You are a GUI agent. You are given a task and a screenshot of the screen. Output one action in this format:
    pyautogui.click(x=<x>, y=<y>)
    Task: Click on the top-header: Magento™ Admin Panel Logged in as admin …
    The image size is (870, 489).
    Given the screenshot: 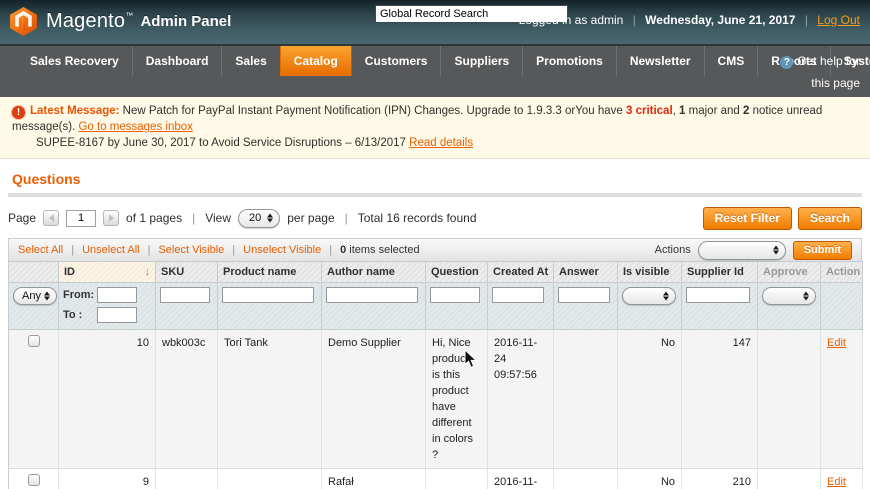 What is the action you would take?
    pyautogui.click(x=435, y=22)
    